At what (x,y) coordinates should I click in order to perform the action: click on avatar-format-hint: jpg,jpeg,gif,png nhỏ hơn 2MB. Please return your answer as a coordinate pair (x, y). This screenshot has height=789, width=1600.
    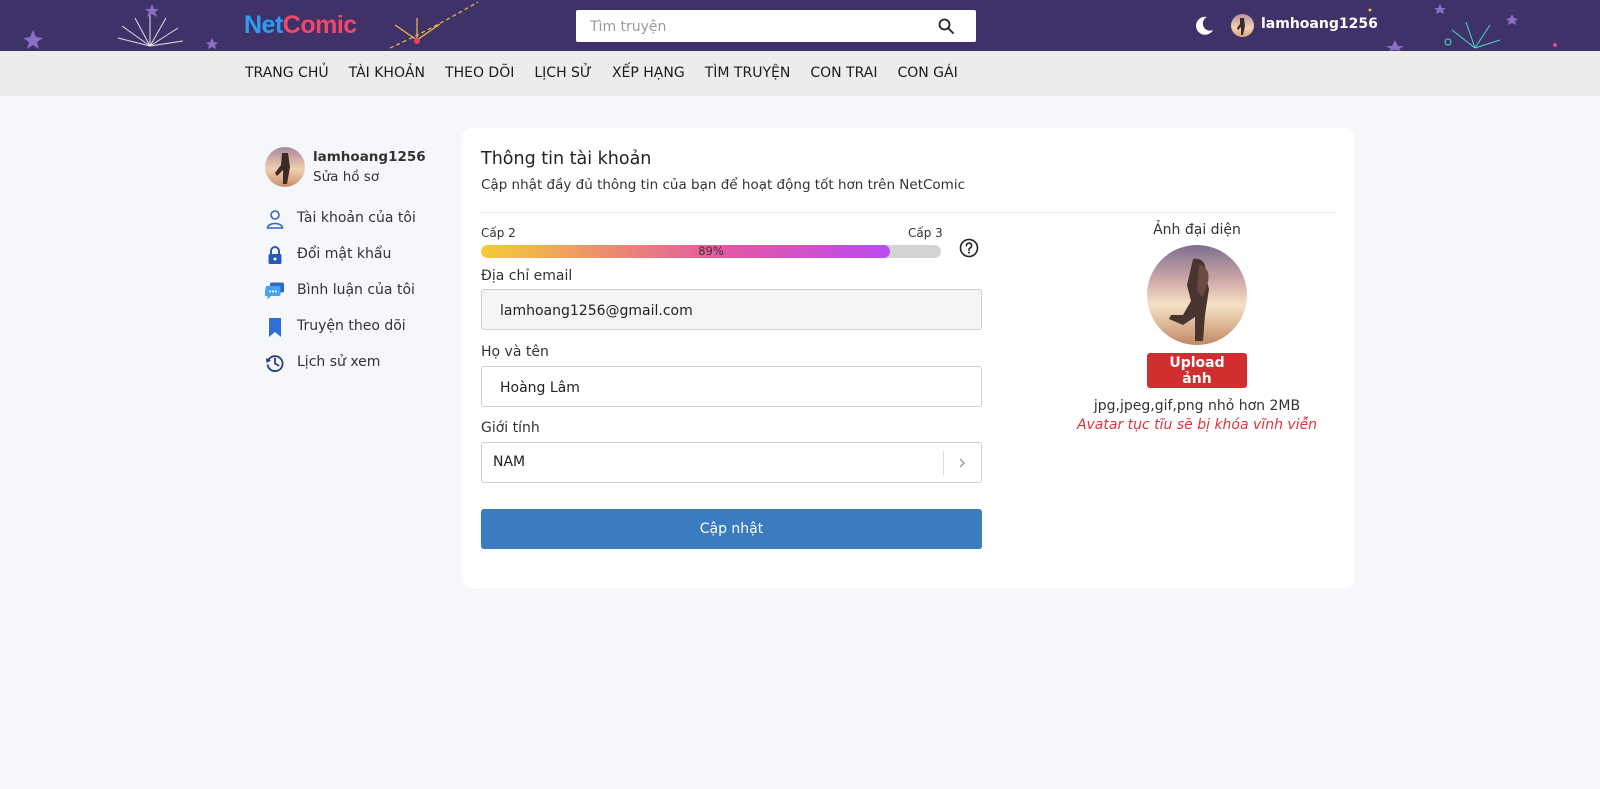
    Looking at the image, I should click on (1197, 406).